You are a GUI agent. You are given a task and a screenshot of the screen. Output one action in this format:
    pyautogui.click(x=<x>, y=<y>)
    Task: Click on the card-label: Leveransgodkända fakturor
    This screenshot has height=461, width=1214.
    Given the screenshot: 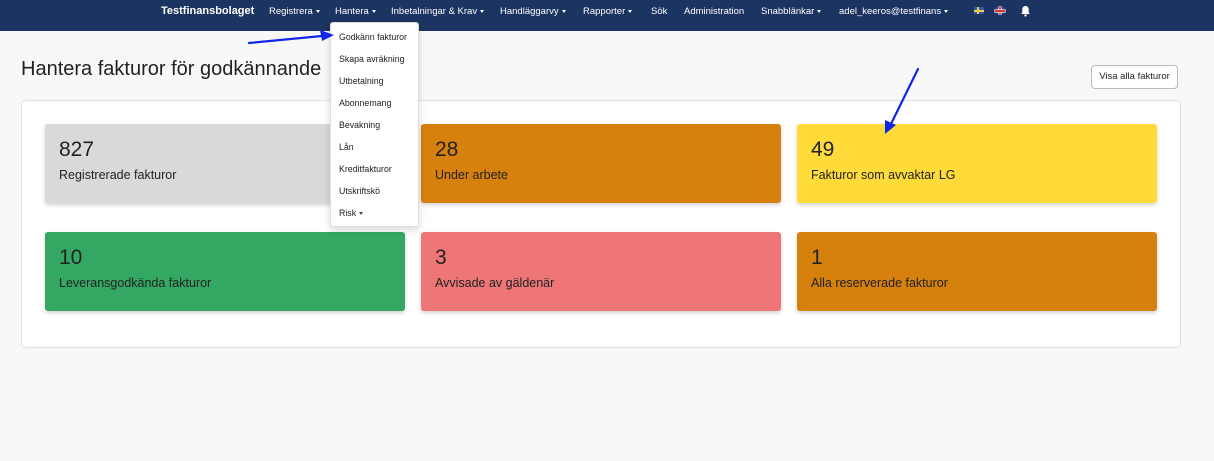 What is the action you would take?
    pyautogui.click(x=135, y=283)
    